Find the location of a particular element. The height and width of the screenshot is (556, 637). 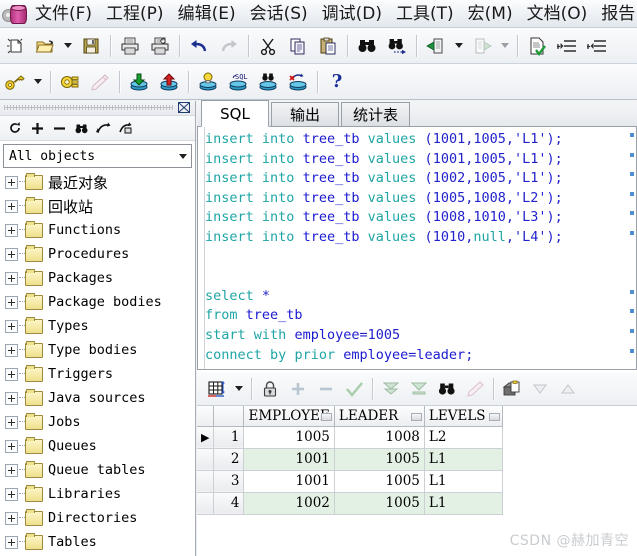

open-dropdown is located at coordinates (68, 46).